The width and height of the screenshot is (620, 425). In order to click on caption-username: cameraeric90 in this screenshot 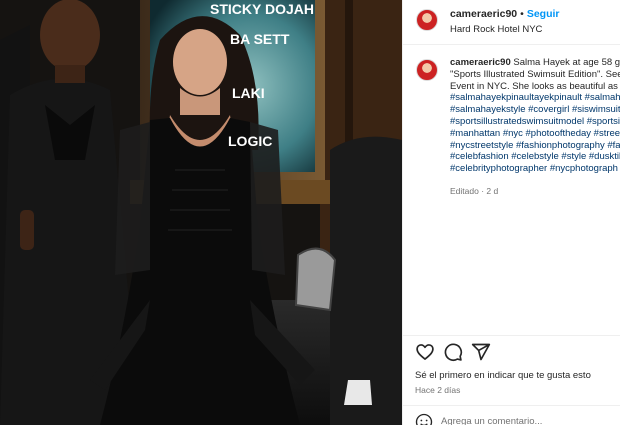, I will do `click(480, 62)`.